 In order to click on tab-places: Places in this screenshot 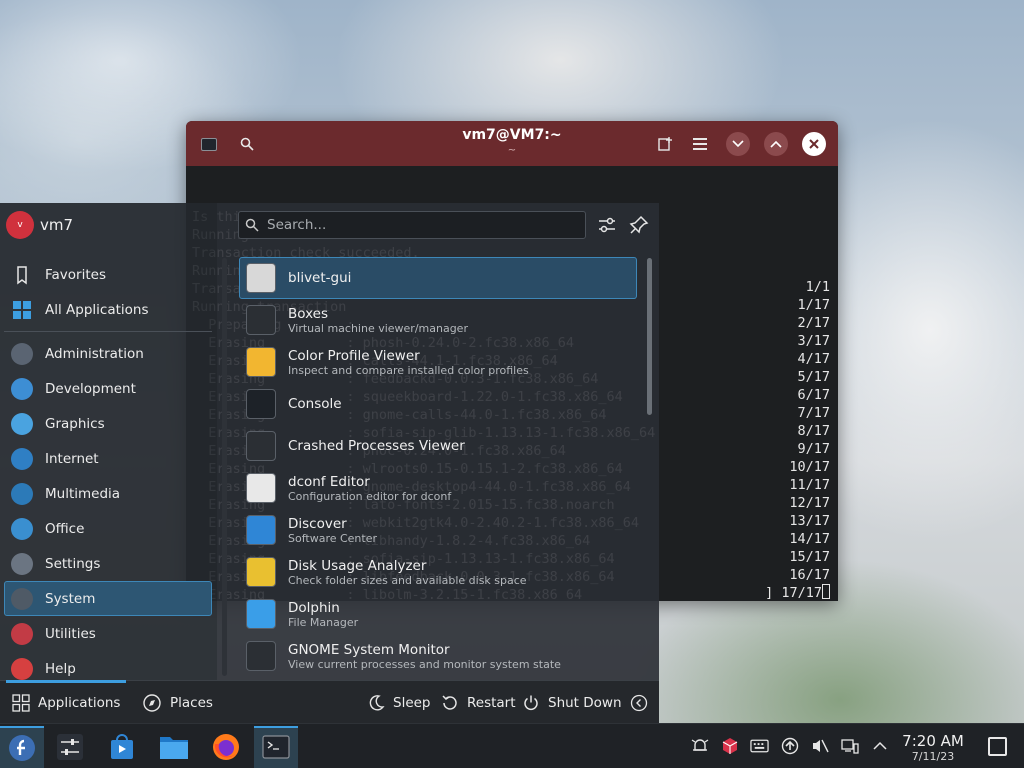, I will do `click(177, 702)`.